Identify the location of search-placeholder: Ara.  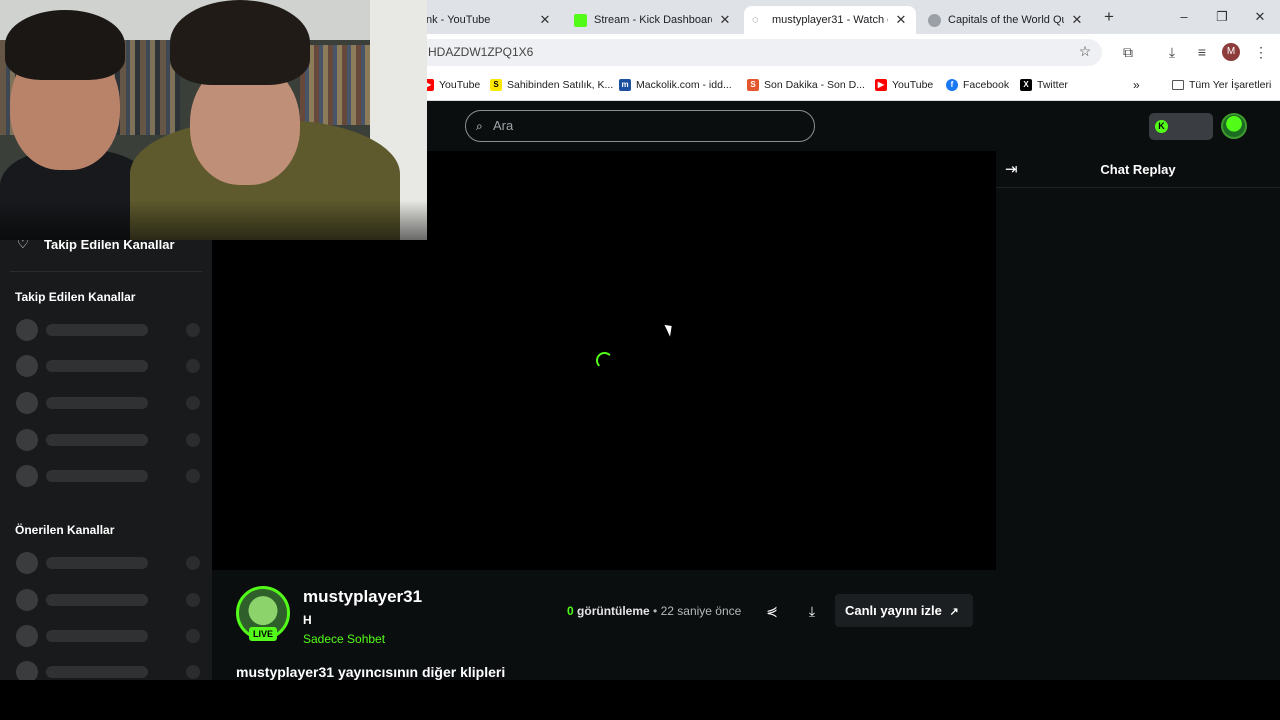
(503, 125).